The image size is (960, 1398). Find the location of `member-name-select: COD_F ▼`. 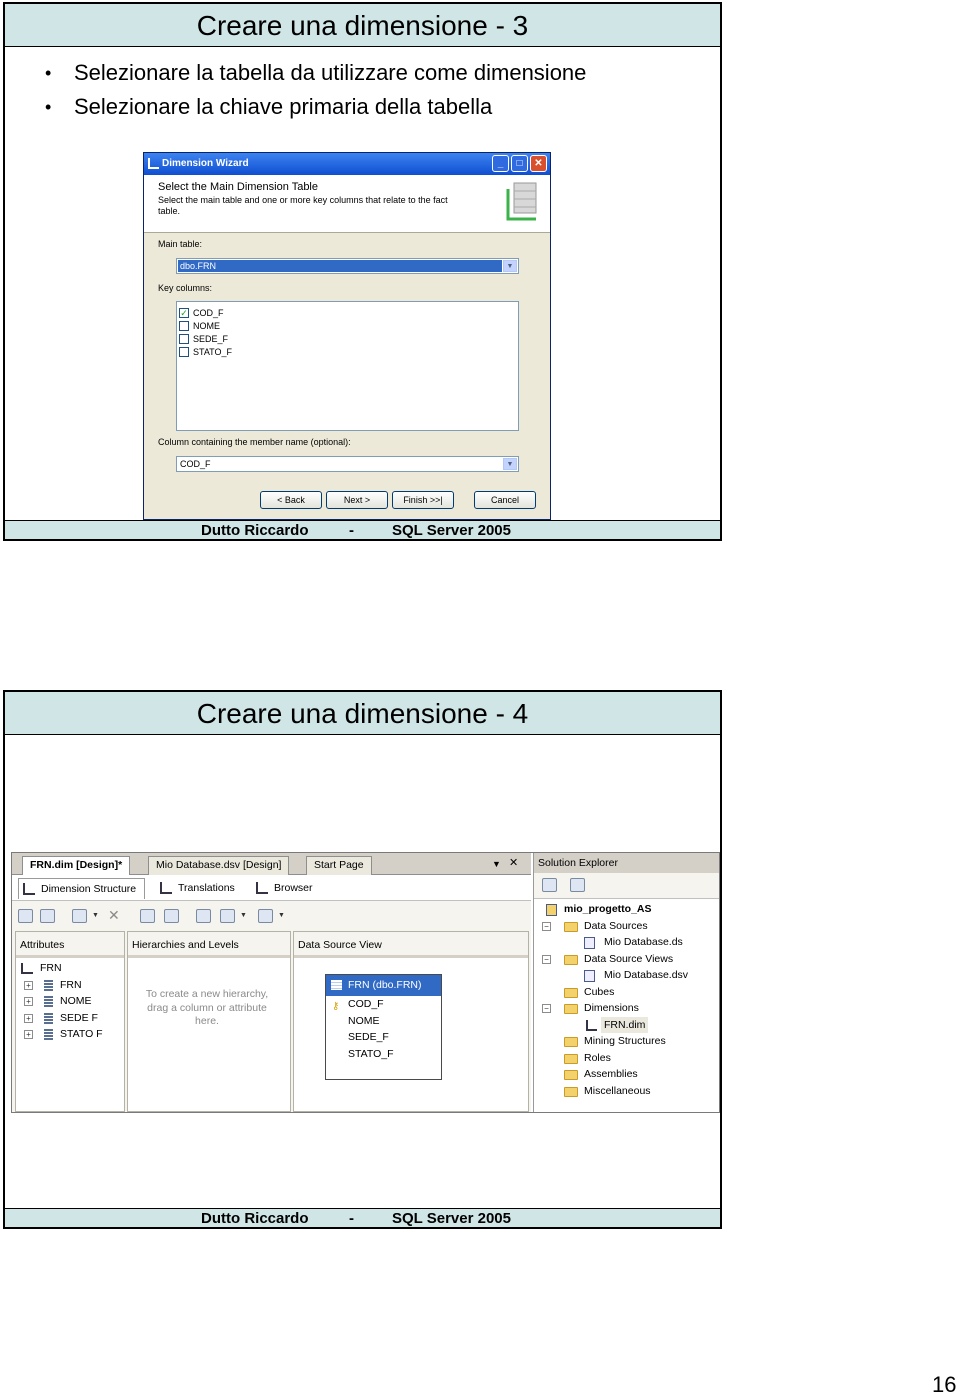

member-name-select: COD_F ▼ is located at coordinates (347, 464).